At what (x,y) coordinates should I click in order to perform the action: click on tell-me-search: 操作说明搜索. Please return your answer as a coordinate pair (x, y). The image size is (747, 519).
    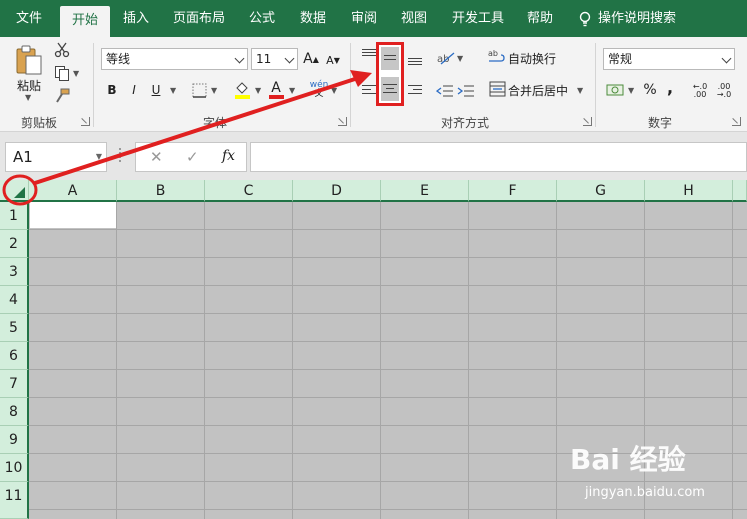
    Looking at the image, I should click on (638, 18).